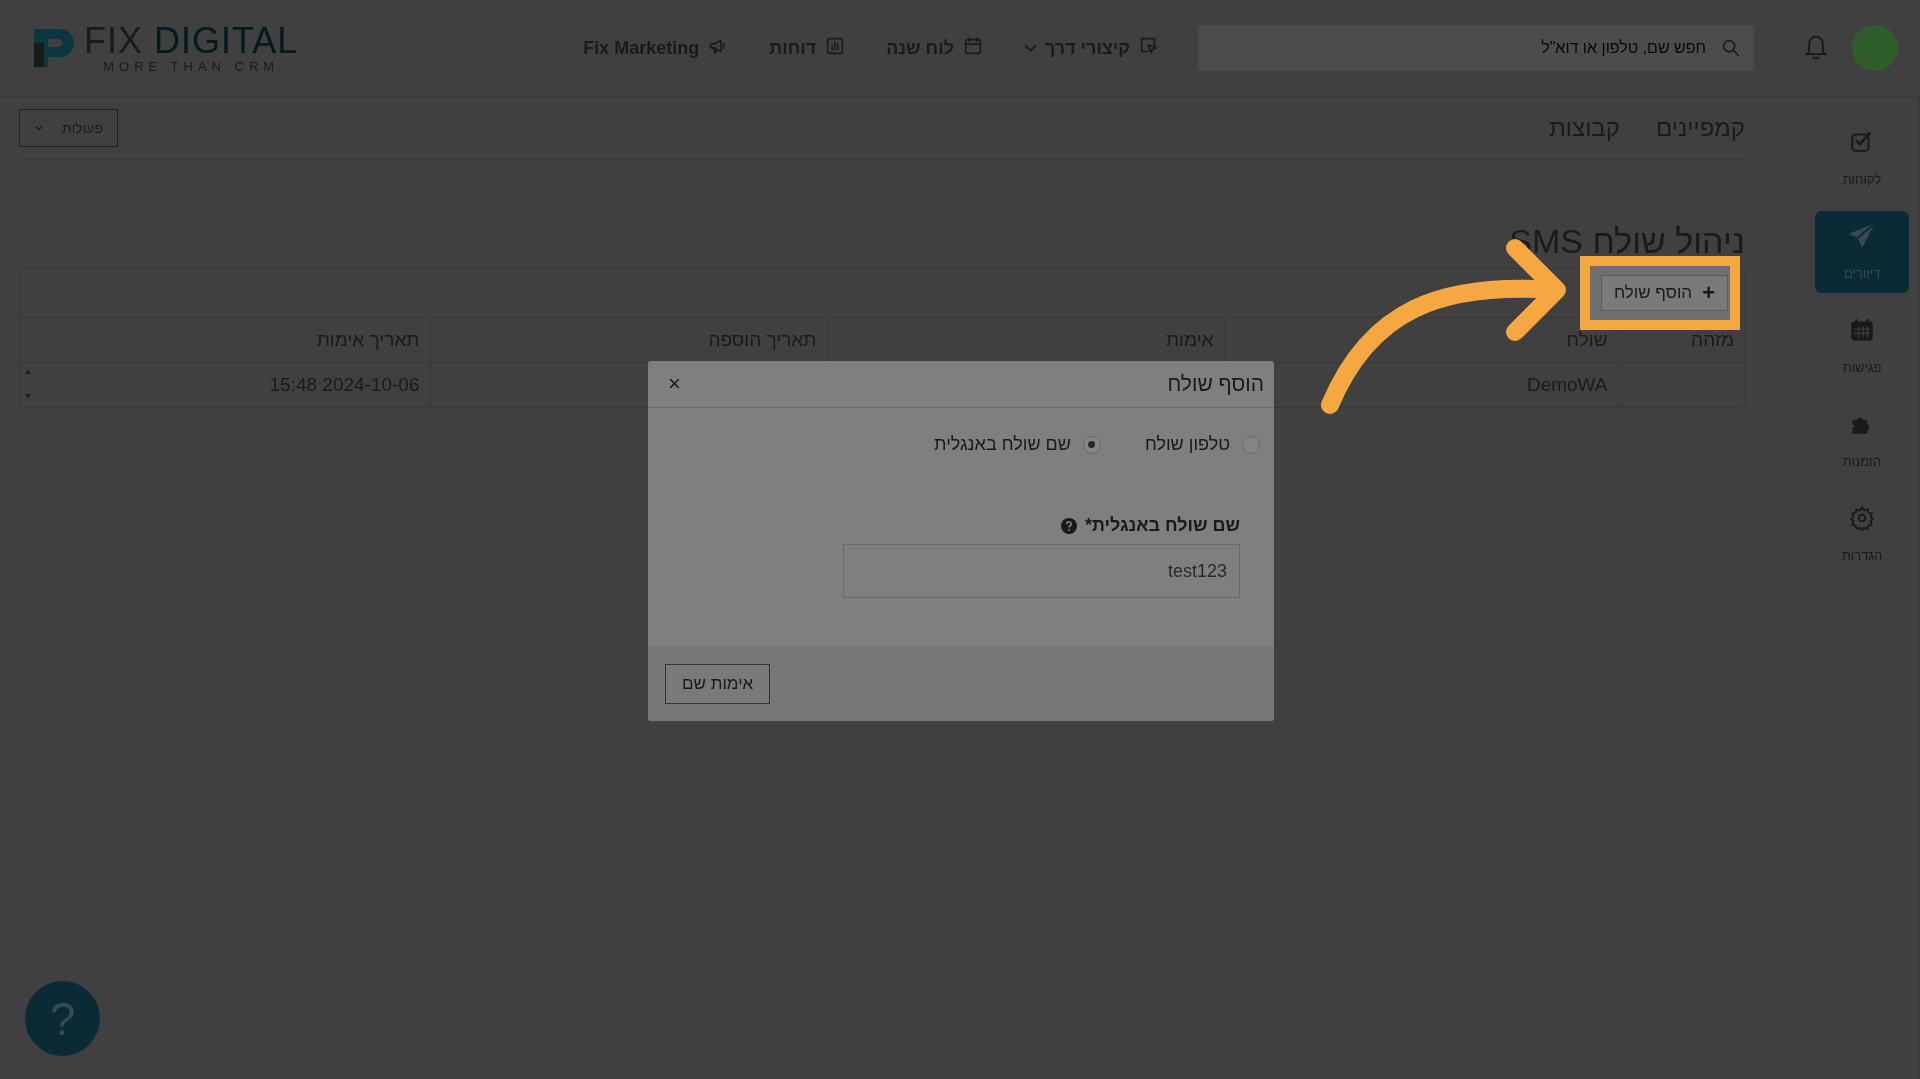 The image size is (1920, 1079). What do you see at coordinates (1862, 519) in the screenshot?
I see `gear-icon` at bounding box center [1862, 519].